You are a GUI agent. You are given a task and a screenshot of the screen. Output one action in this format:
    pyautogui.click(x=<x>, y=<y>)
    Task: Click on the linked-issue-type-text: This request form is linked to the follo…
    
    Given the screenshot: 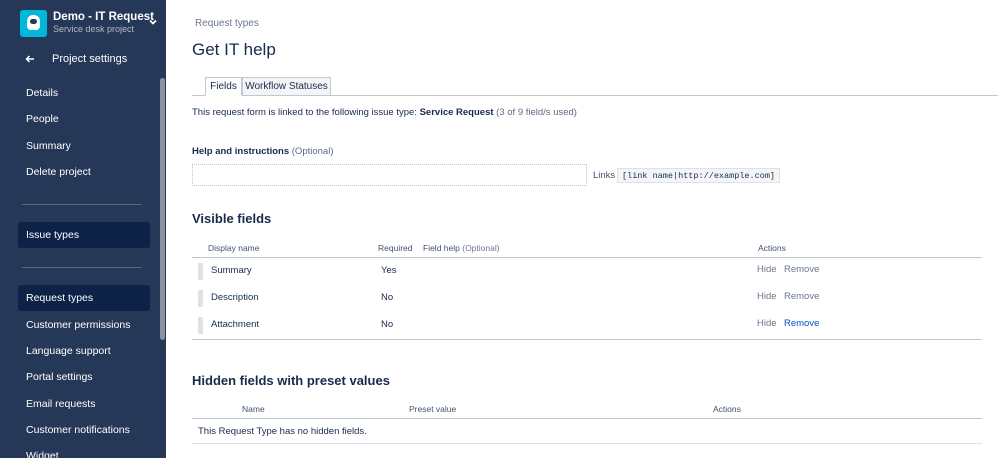 What is the action you would take?
    pyautogui.click(x=384, y=112)
    